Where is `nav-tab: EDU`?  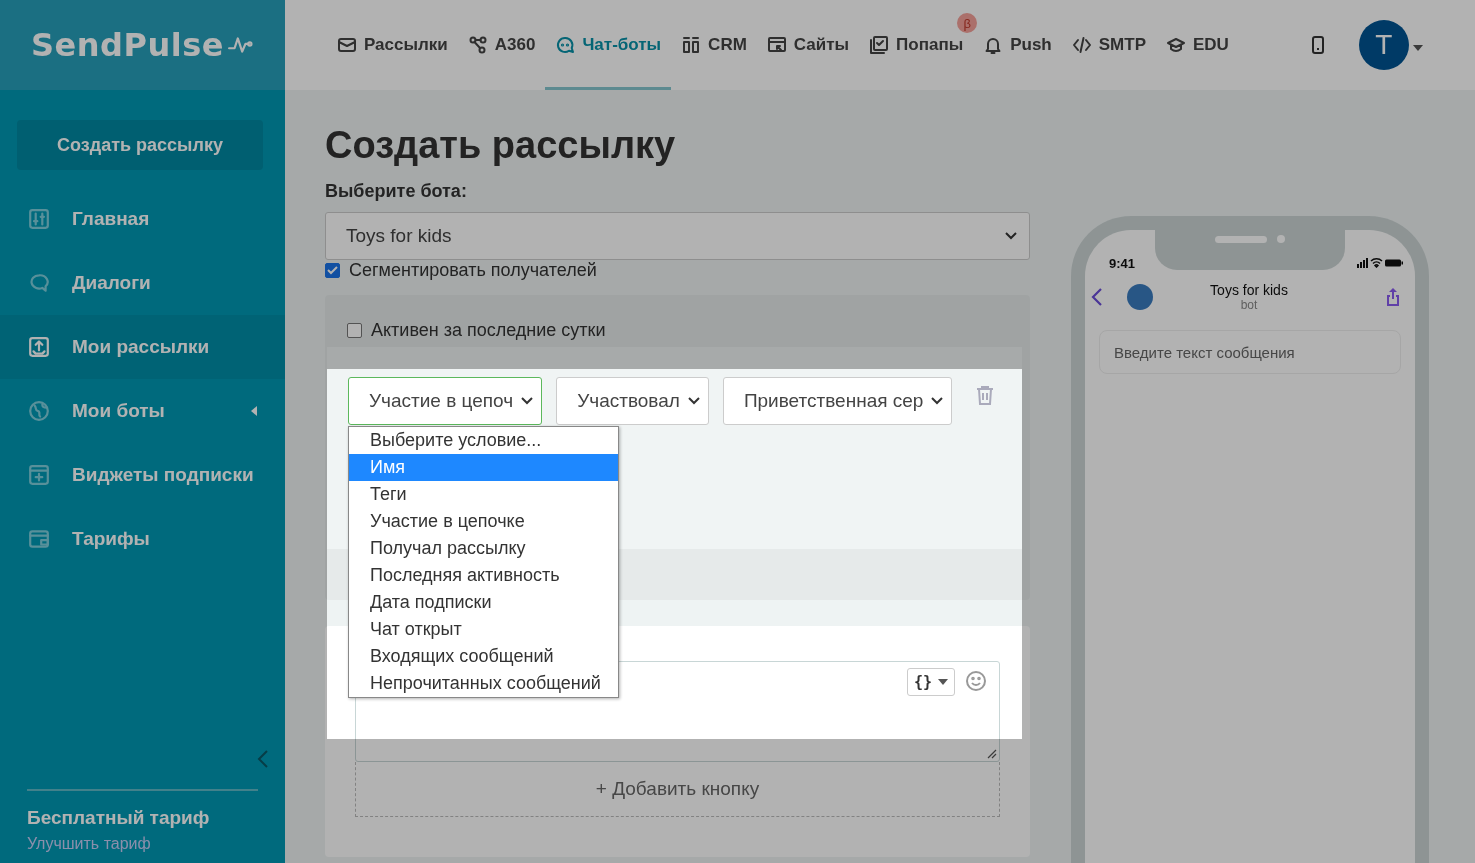
nav-tab: EDU is located at coordinates (1197, 45).